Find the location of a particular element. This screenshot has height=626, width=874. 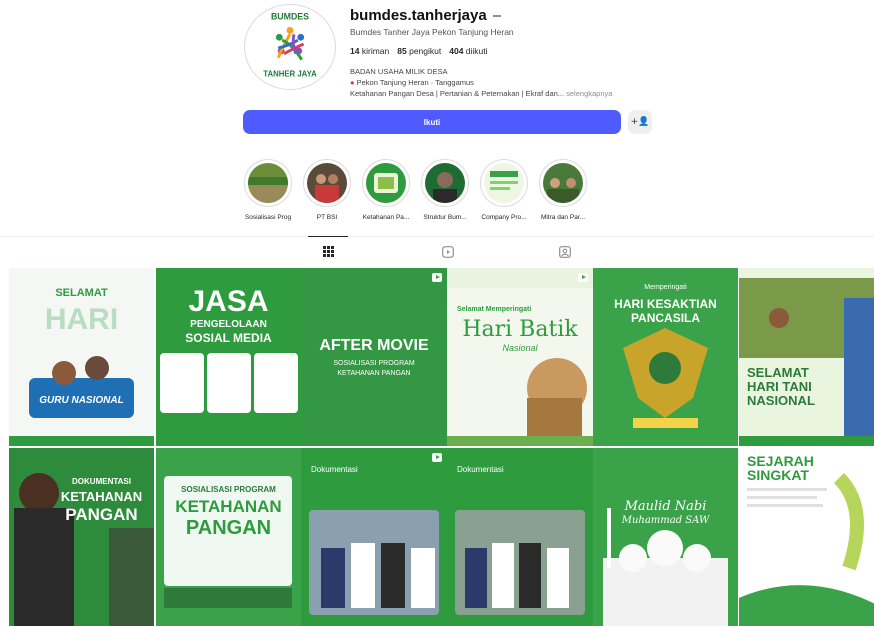

post-tile: SELAMAT HARI GURU NASIONAL is located at coordinates (81, 357).